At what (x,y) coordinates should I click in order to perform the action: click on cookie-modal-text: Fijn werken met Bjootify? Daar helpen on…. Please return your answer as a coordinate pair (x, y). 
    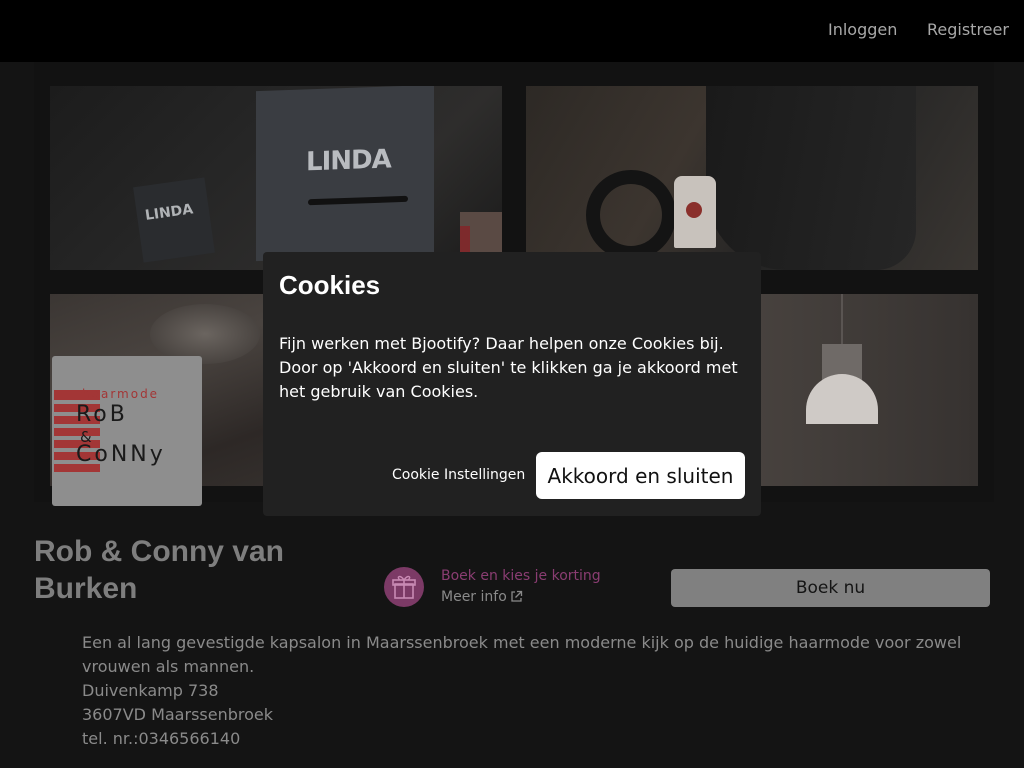
    Looking at the image, I should click on (508, 367).